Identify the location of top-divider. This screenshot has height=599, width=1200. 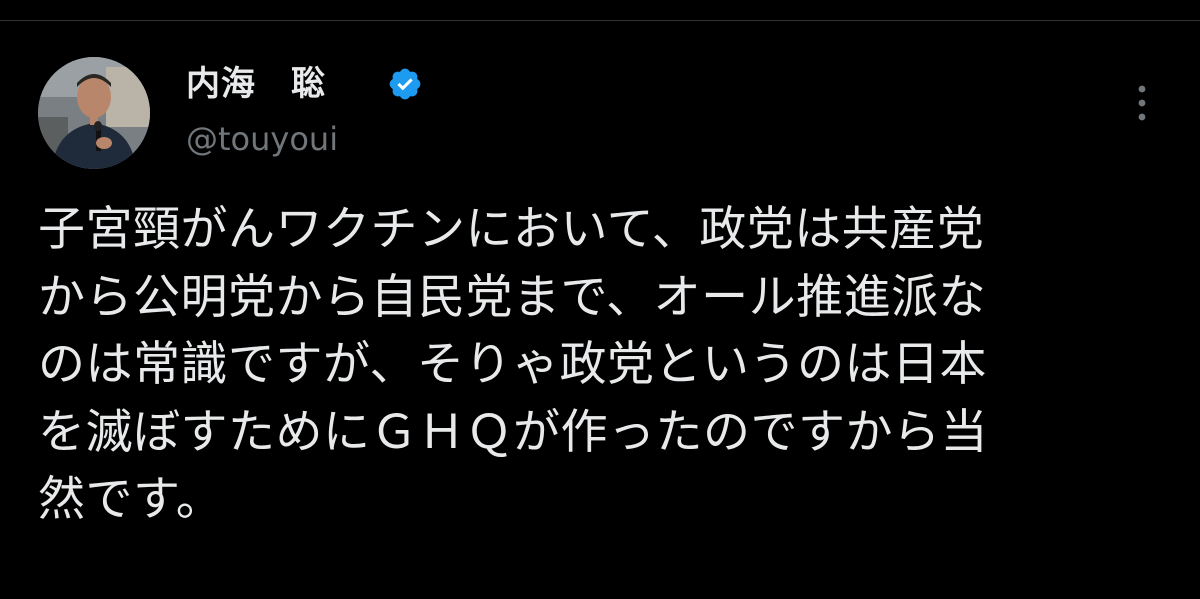
(600, 20).